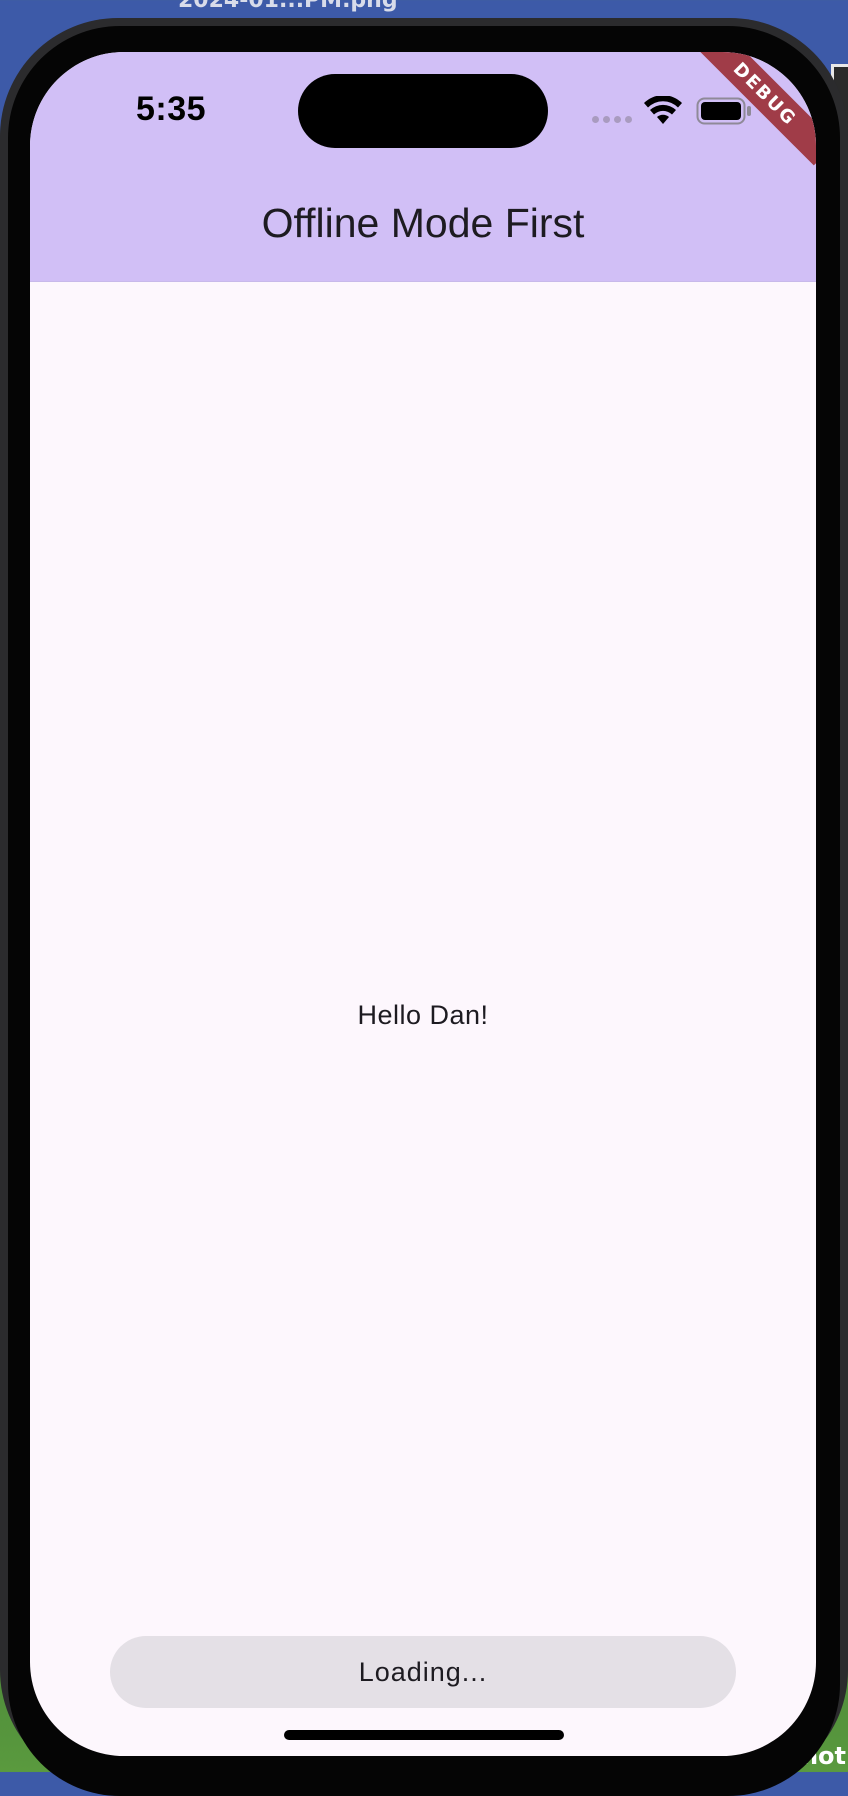 The image size is (848, 1796). What do you see at coordinates (612, 119) in the screenshot?
I see `cellular-dots-icon` at bounding box center [612, 119].